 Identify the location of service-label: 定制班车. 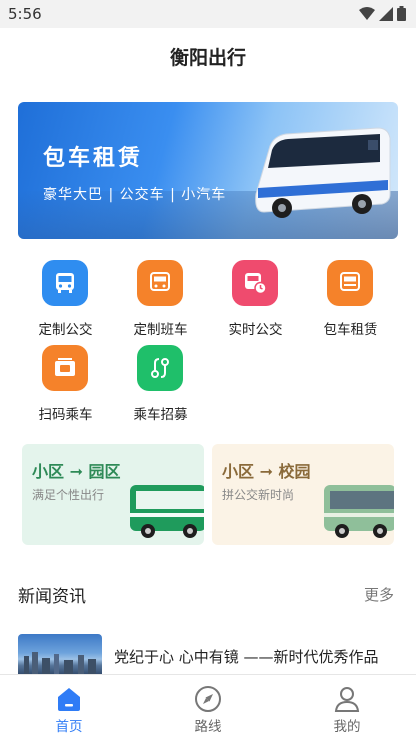
(160, 330).